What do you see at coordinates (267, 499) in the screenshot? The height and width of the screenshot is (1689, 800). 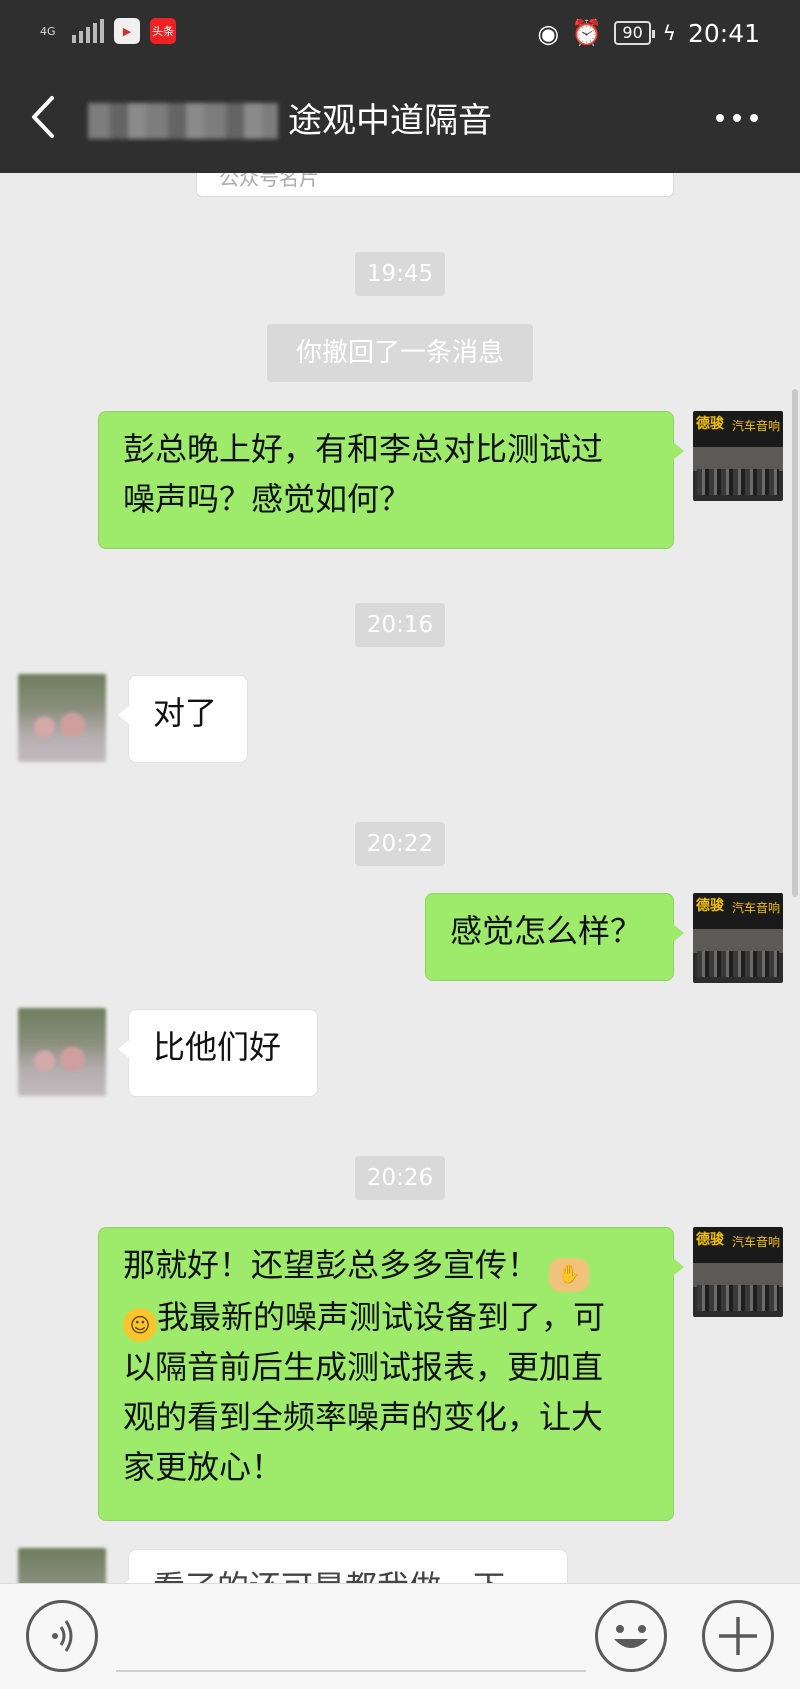 I see `message-line: 噪声吗？感觉如何？` at bounding box center [267, 499].